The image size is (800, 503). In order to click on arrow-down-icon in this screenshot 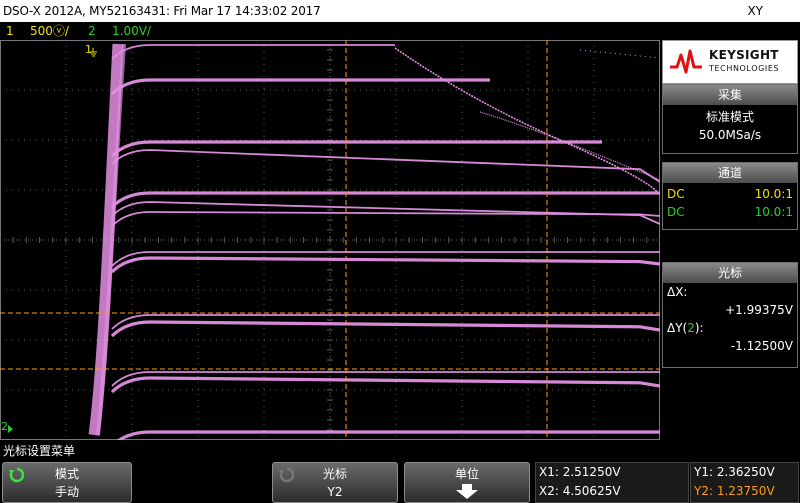, I will do `click(467, 491)`.